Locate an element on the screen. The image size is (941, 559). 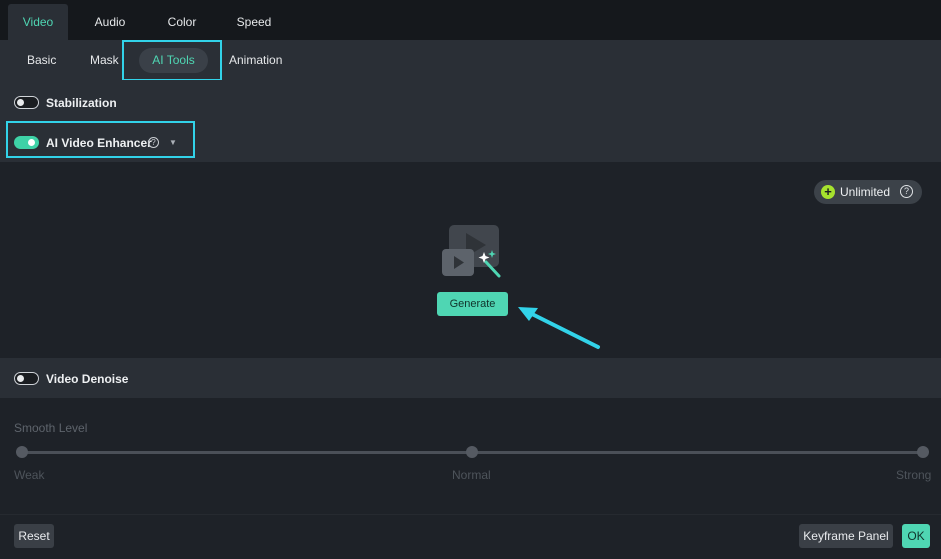
unlimited-badge: + Unlimited ? is located at coordinates (868, 192).